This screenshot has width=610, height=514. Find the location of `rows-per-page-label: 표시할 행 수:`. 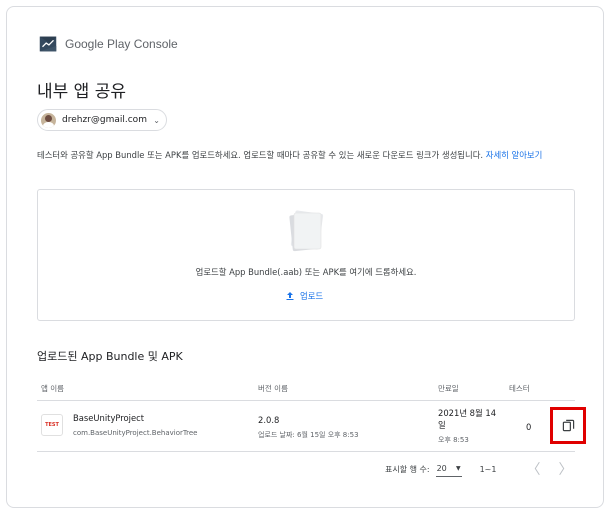

rows-per-page-label: 표시할 행 수: is located at coordinates (407, 469).